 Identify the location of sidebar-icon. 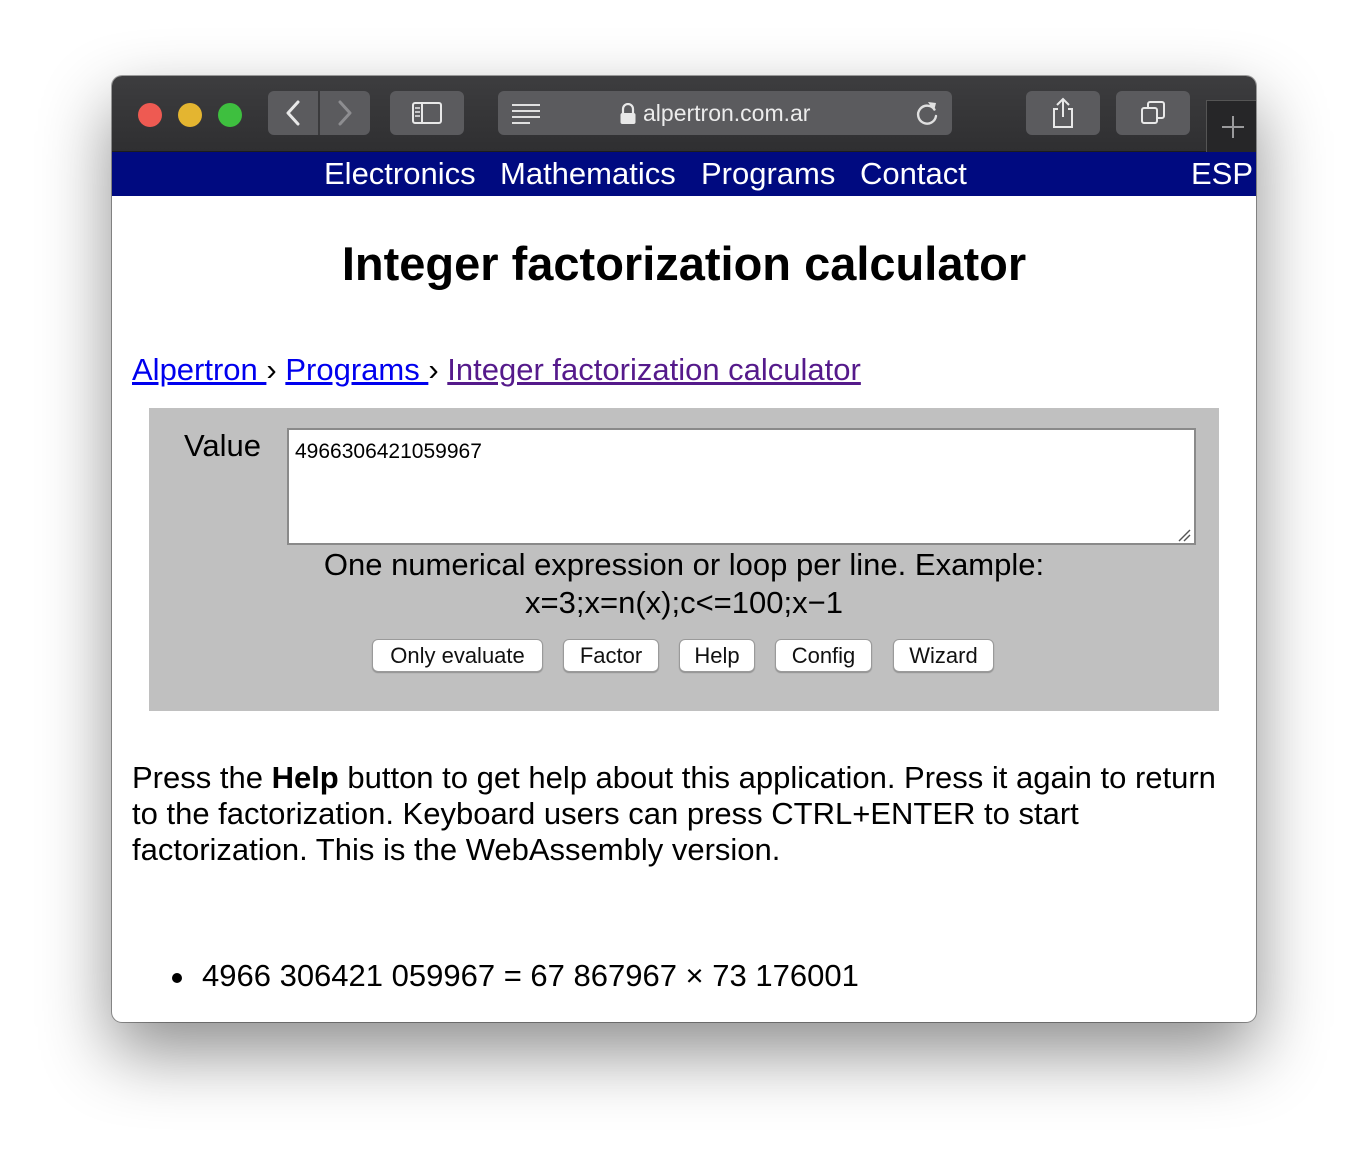
(427, 113).